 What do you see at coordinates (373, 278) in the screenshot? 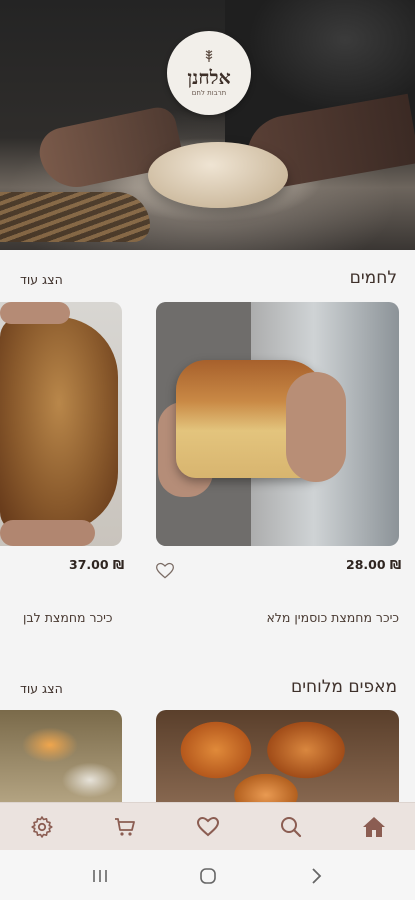
I see `section-title-breads: לחמים` at bounding box center [373, 278].